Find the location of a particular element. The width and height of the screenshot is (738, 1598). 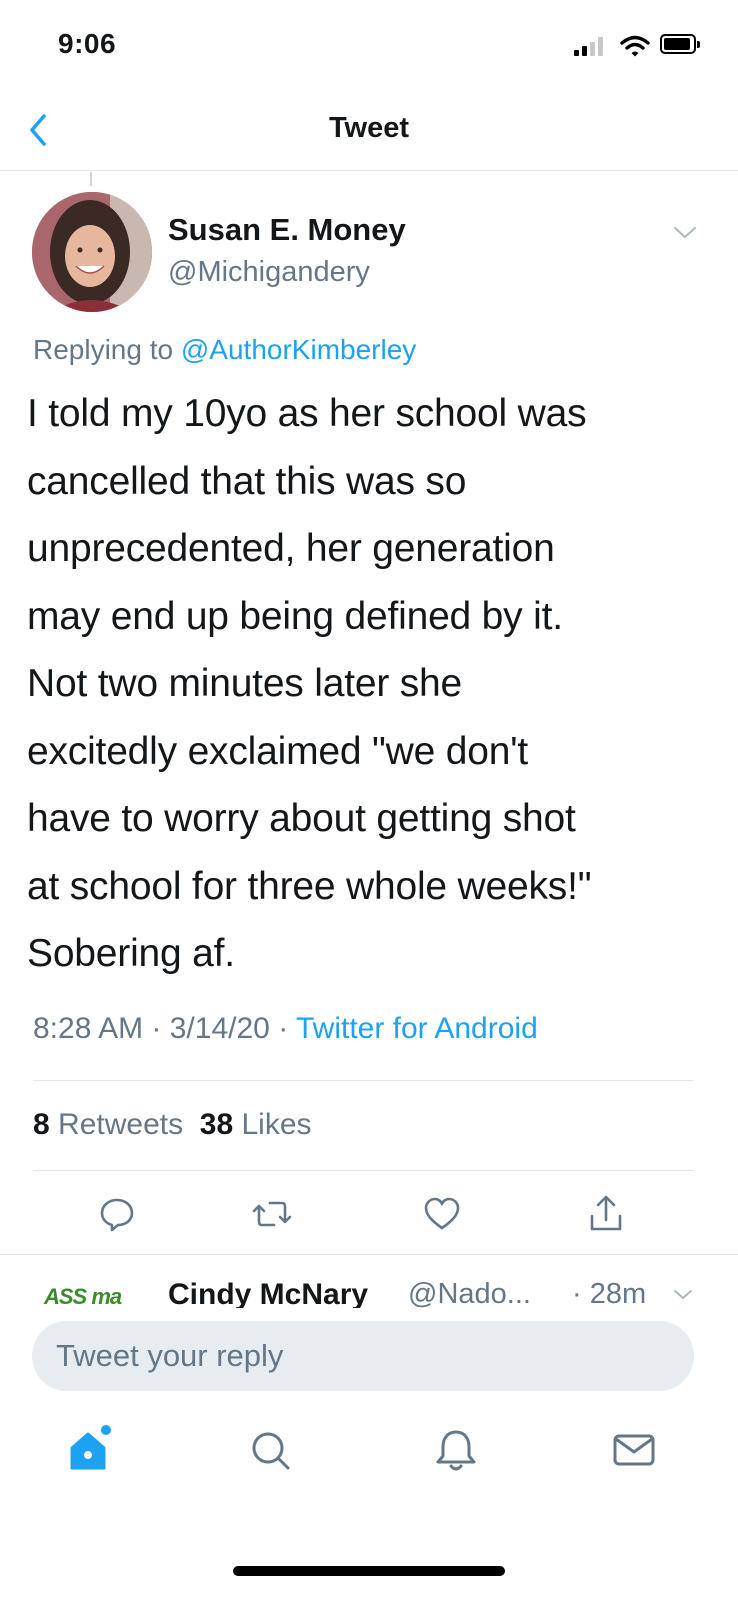

retweets-label: Retweets is located at coordinates (121, 1124).